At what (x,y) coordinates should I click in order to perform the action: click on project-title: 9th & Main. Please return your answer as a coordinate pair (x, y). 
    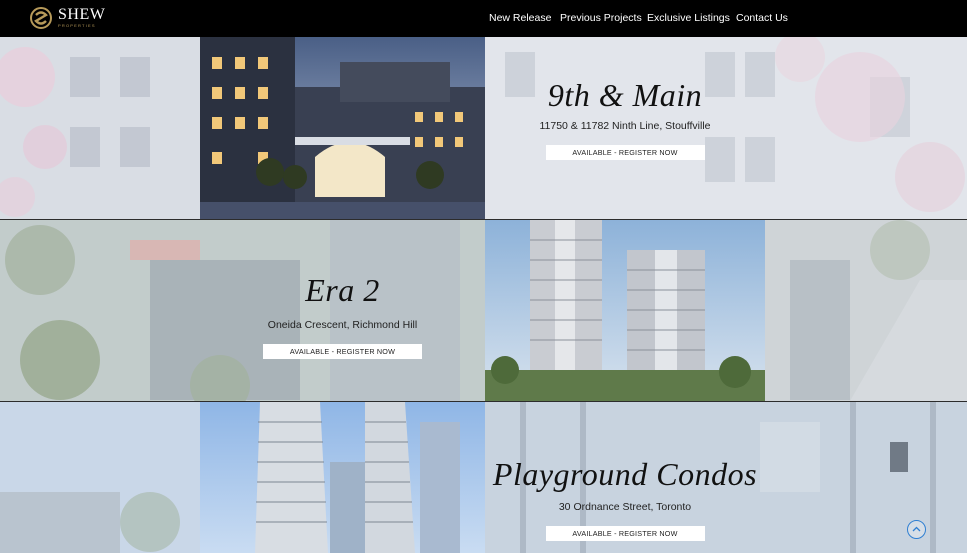
    Looking at the image, I should click on (625, 95).